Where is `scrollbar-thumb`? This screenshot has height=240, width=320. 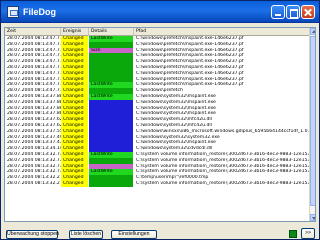 scrollbar-thumb is located at coordinates (312, 121).